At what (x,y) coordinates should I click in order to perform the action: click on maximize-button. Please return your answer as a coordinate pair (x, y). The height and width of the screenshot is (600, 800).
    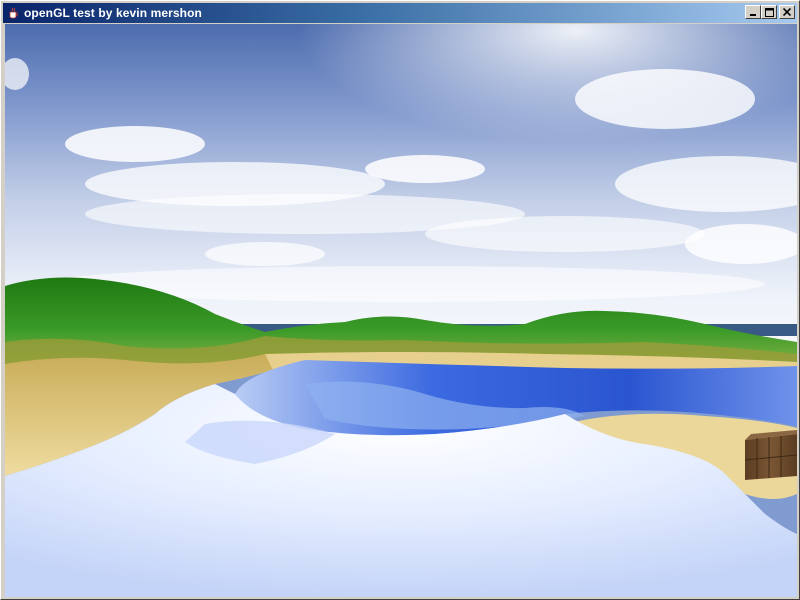
    Looking at the image, I should click on (769, 12).